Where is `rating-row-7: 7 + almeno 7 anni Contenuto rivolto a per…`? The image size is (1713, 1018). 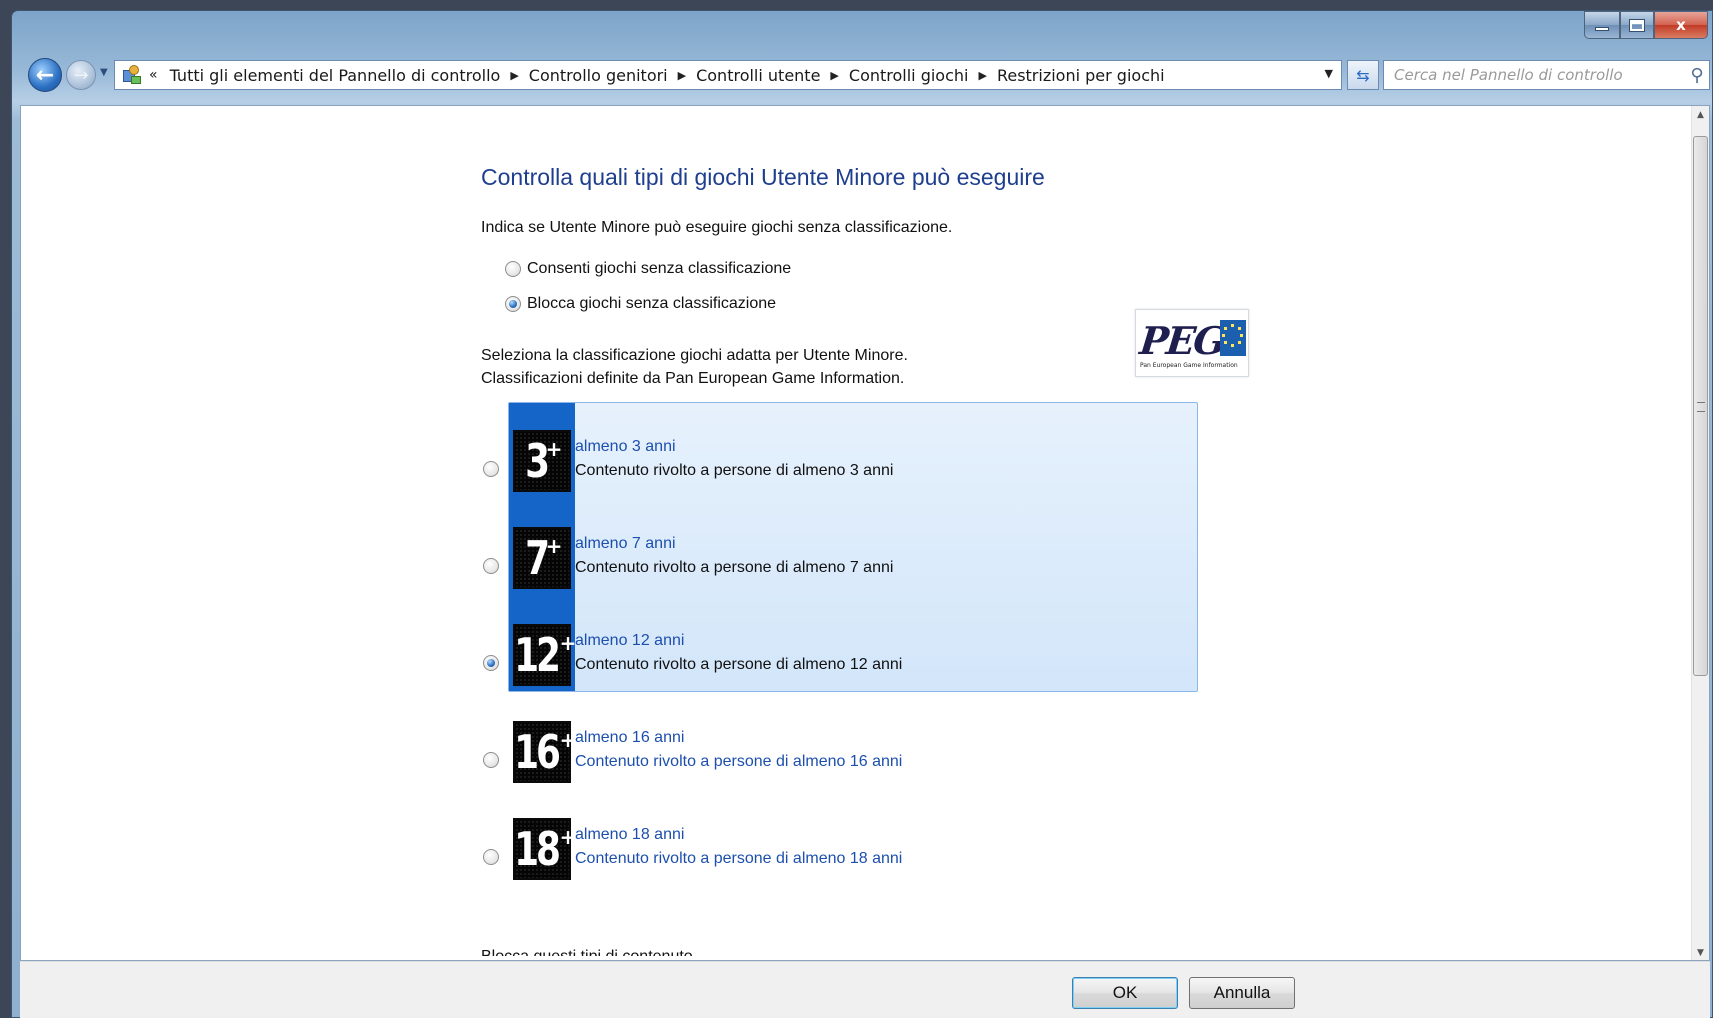 rating-row-7: 7 + almeno 7 anni Contenuto rivolto a per… is located at coordinates (881, 561).